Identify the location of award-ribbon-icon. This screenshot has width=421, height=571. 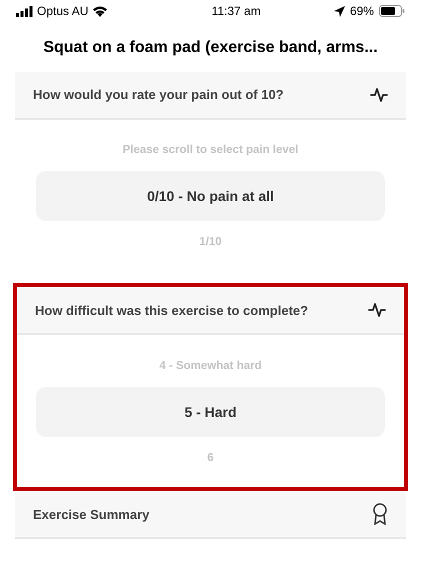
(380, 514).